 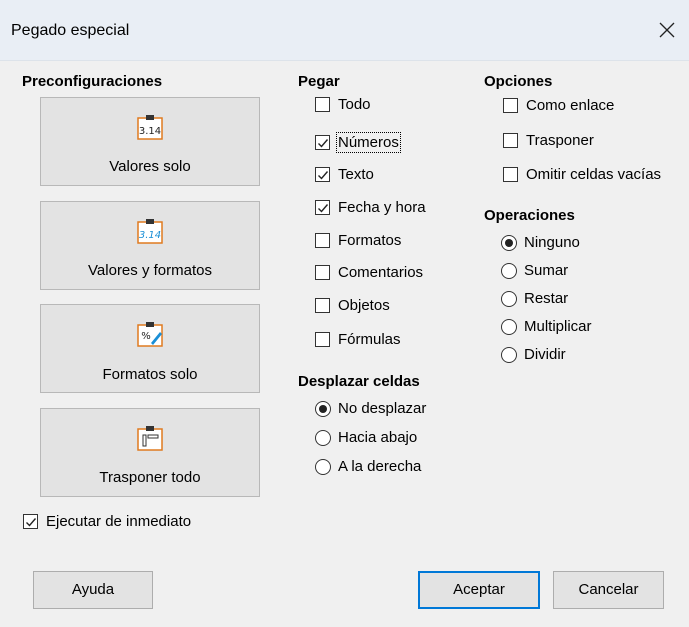 I want to click on operation-add-radio: Sumar, so click(x=534, y=270).